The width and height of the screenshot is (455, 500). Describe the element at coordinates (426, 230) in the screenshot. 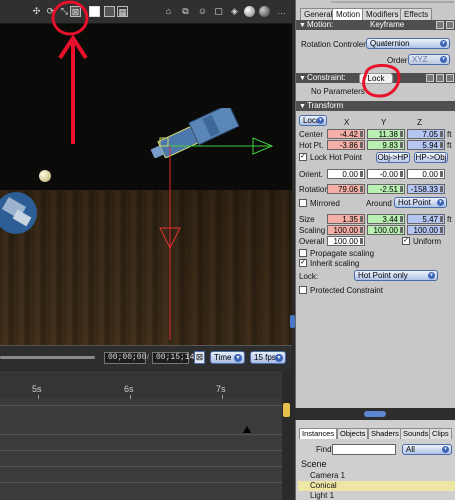

I see `scaling-z-field: 100.00` at that location.